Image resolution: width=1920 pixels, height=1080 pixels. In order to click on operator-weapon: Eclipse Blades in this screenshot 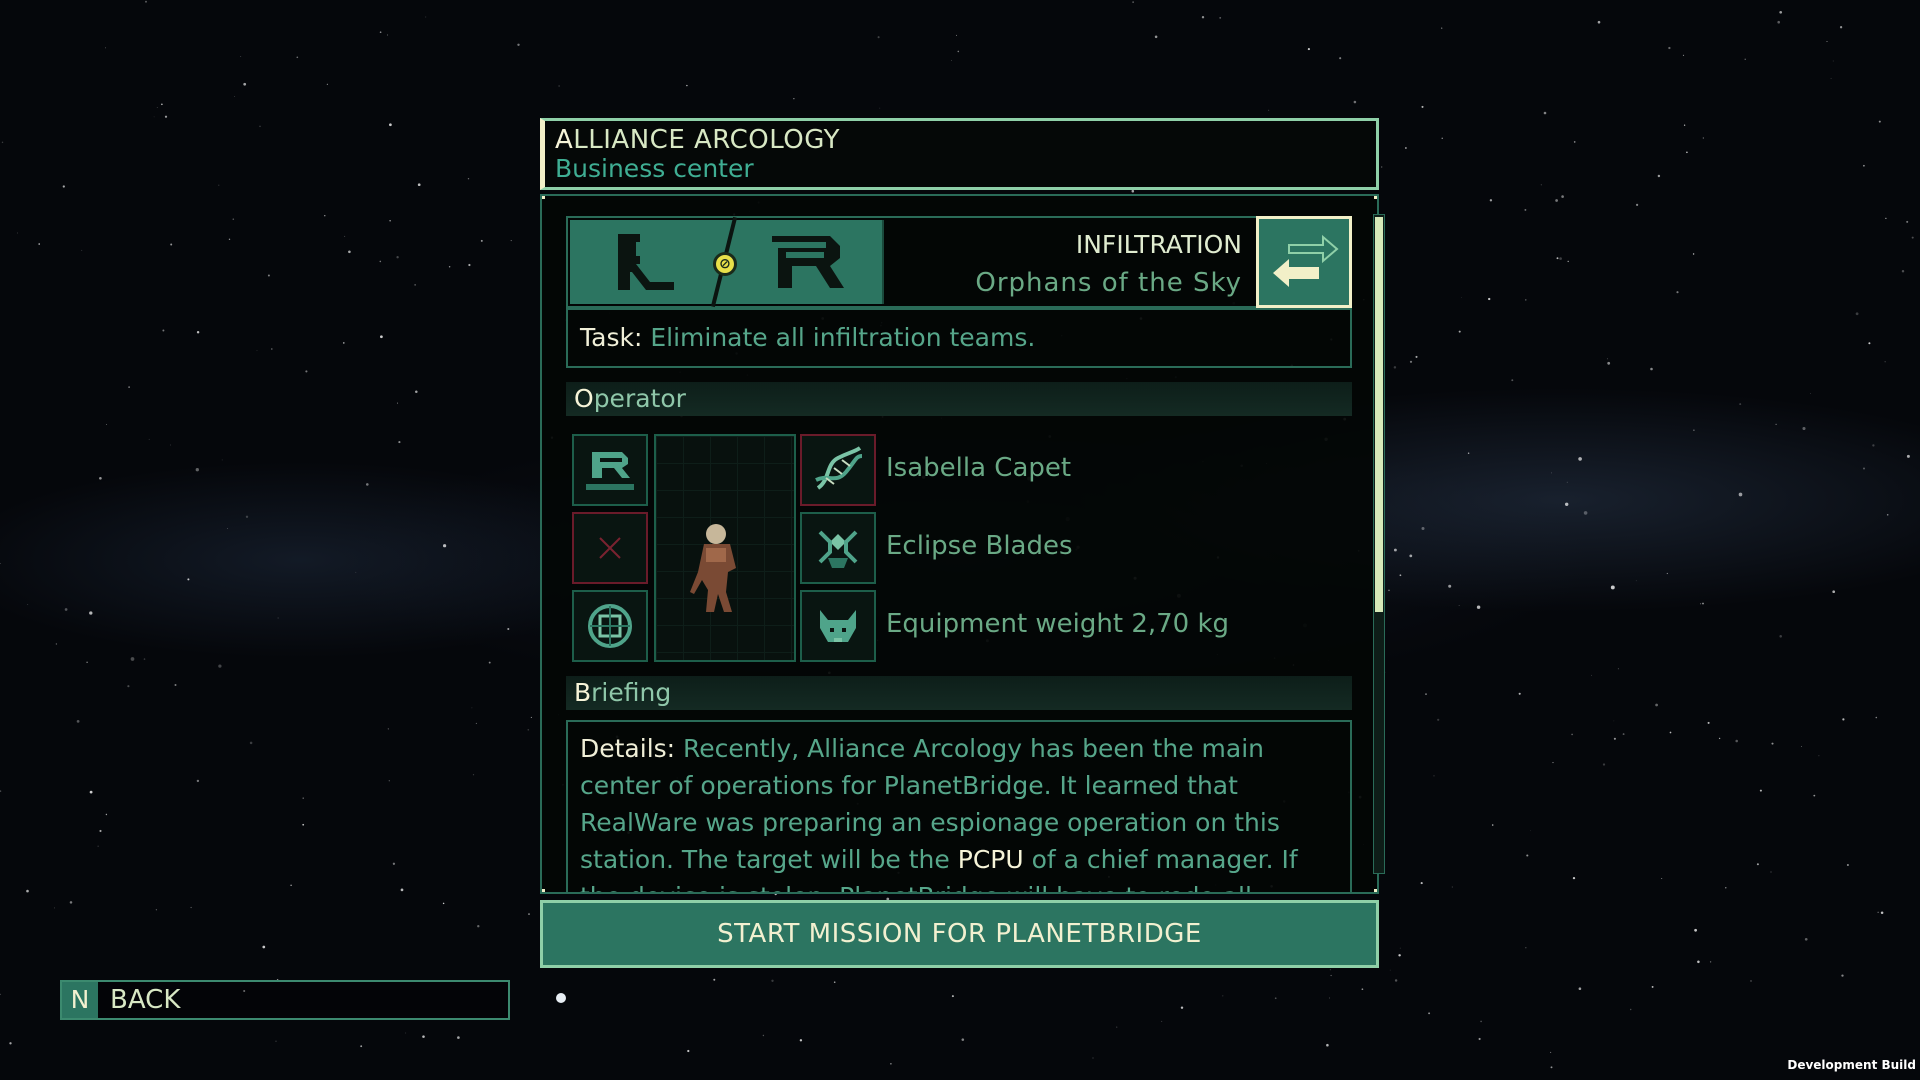, I will do `click(979, 546)`.